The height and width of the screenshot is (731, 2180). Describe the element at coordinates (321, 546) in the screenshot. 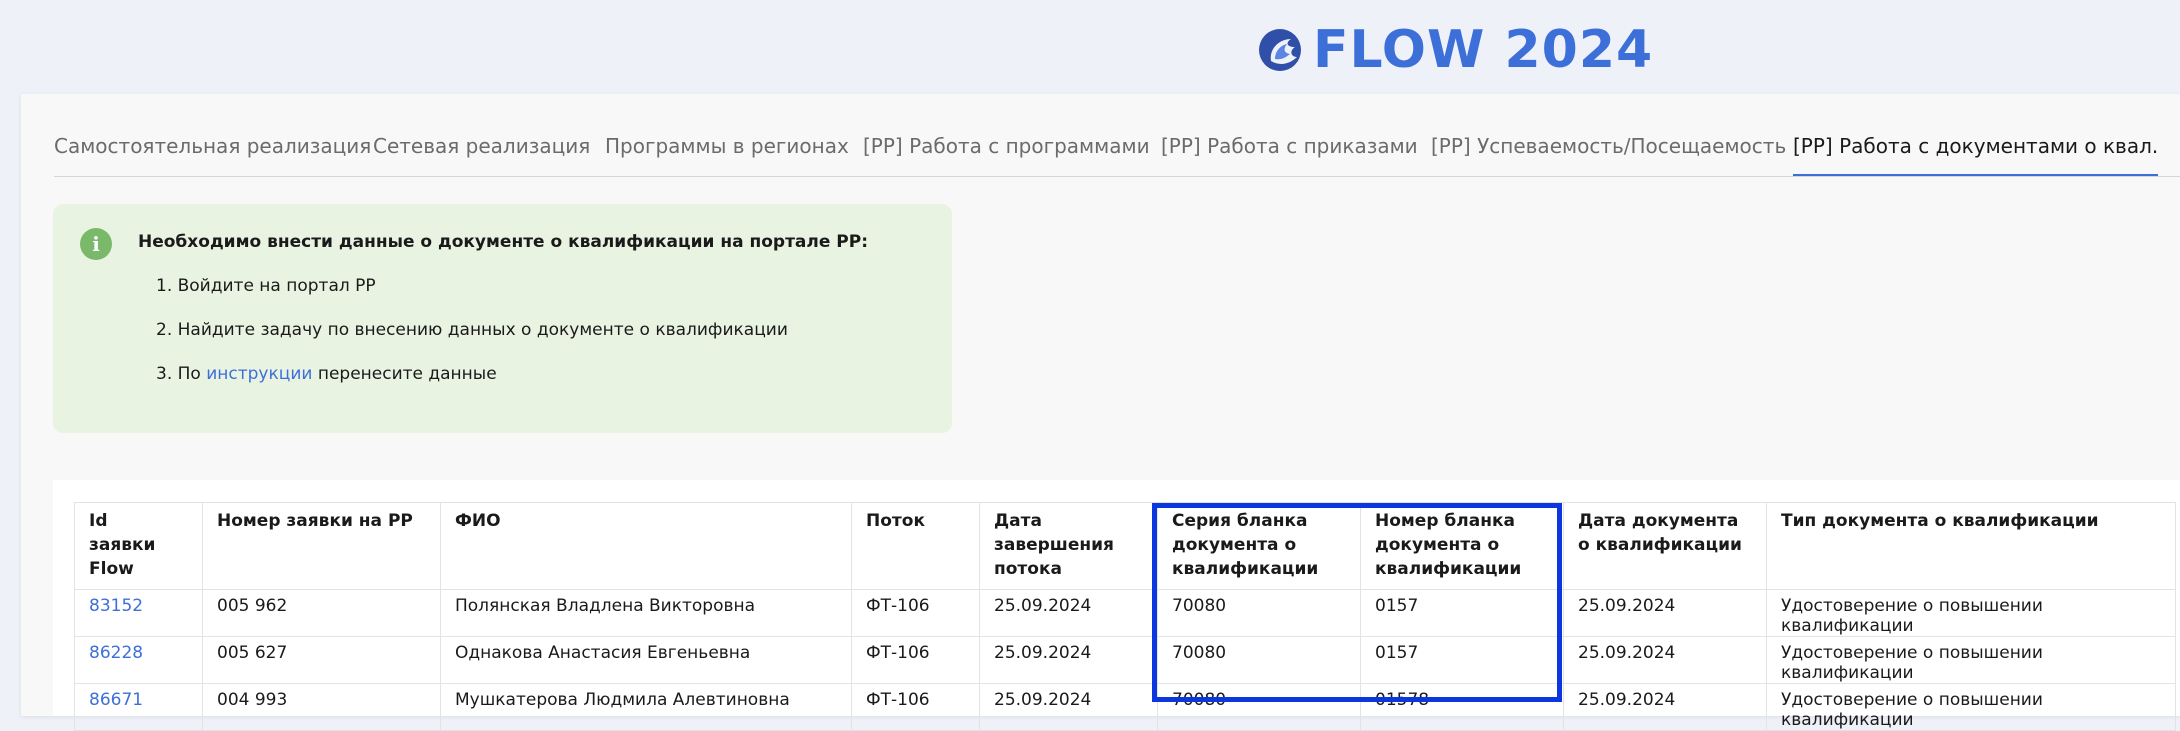

I see `col-rr-request-number: Номер заявки на РР` at that location.